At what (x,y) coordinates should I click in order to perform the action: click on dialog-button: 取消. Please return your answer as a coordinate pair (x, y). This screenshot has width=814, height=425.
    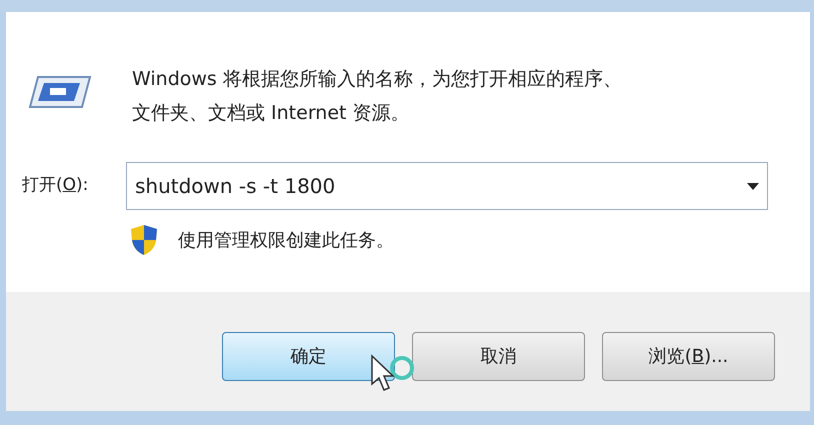
    Looking at the image, I should click on (498, 356).